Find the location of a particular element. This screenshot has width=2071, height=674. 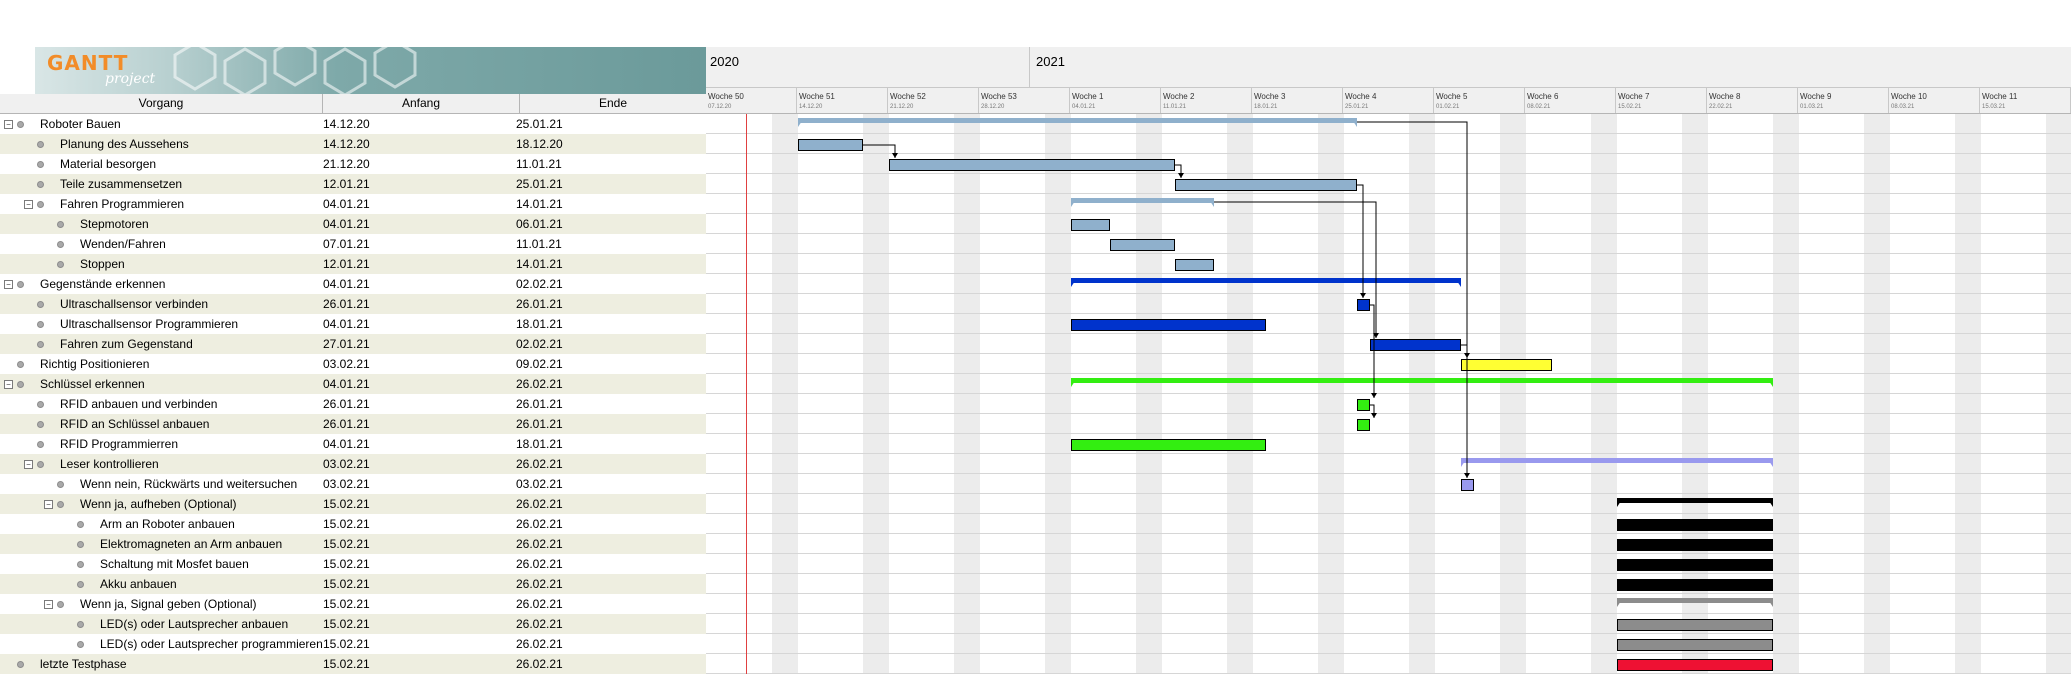

task-row: − Schlüssel erkennen 04.01.21 26.02.21 is located at coordinates (353, 384).